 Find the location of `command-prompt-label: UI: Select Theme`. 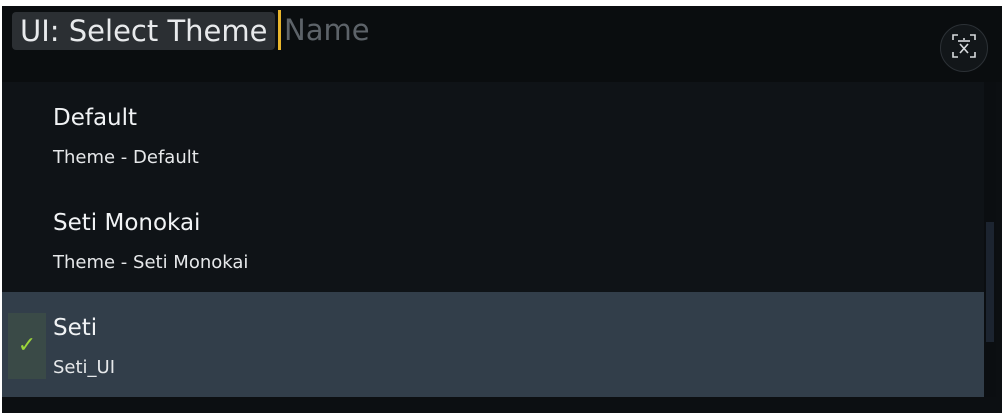

command-prompt-label: UI: Select Theme is located at coordinates (144, 31).